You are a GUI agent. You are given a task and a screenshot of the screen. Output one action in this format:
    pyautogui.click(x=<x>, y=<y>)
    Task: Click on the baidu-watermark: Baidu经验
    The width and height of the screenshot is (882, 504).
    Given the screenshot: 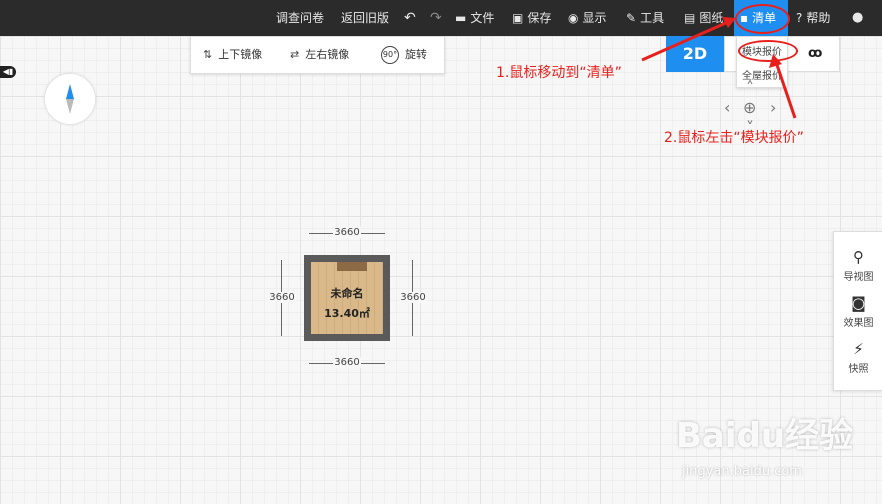 What is the action you would take?
    pyautogui.click(x=765, y=436)
    